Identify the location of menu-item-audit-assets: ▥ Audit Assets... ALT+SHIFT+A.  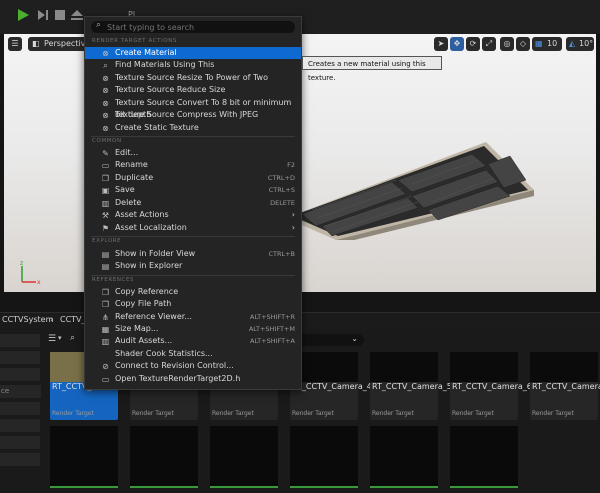
(193, 341).